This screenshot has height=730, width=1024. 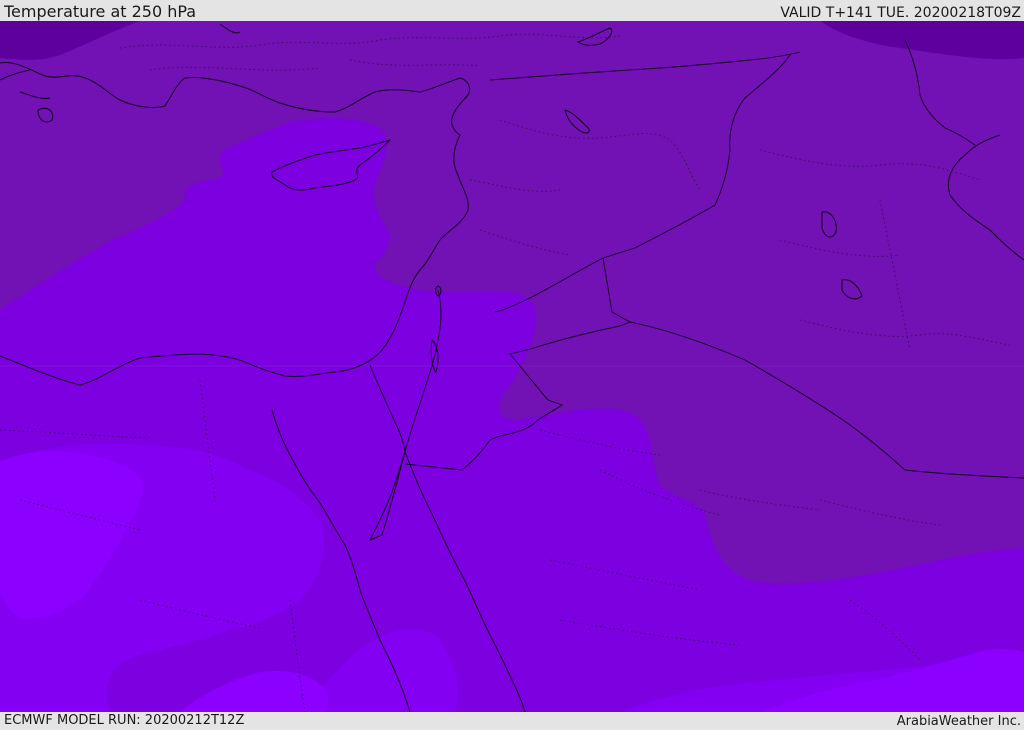 I want to click on brand-label: ArabiaWeather Inc., so click(x=958, y=721).